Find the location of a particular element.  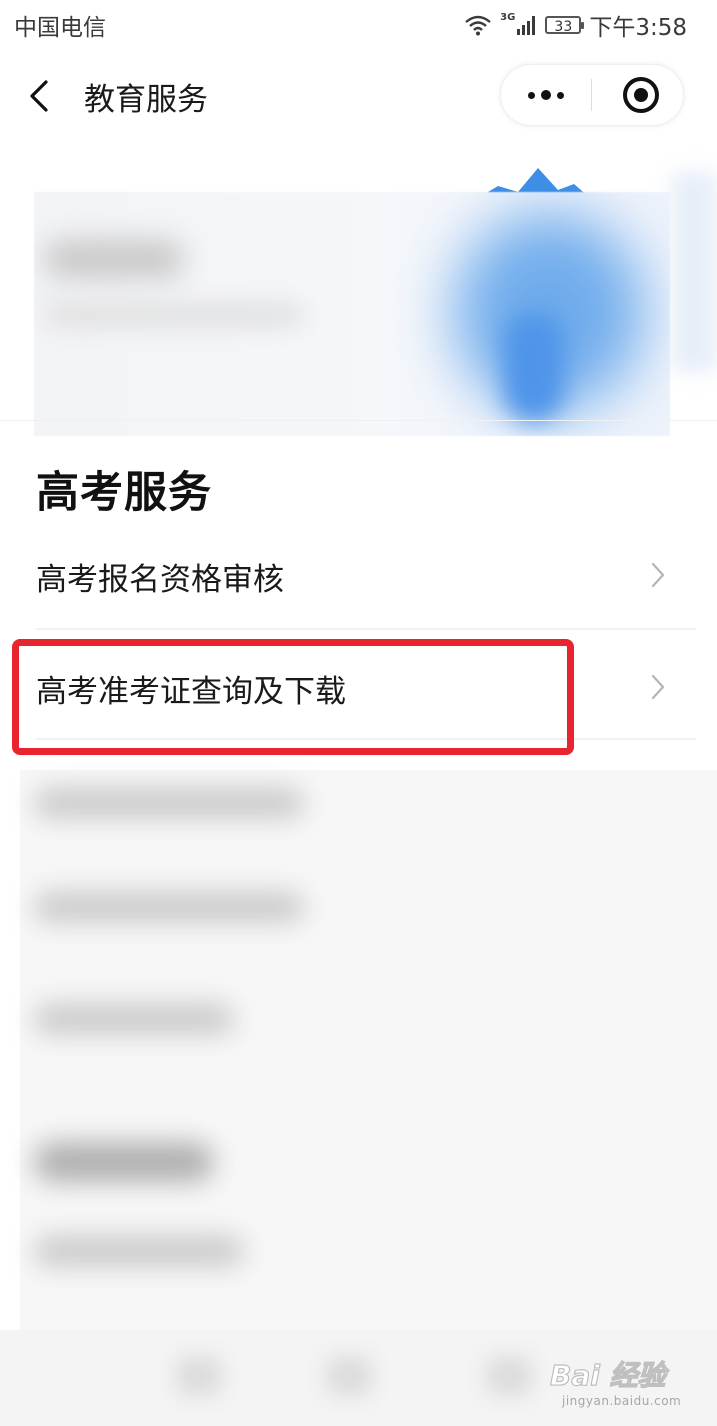

section-title: 高考服务 is located at coordinates (124, 493).